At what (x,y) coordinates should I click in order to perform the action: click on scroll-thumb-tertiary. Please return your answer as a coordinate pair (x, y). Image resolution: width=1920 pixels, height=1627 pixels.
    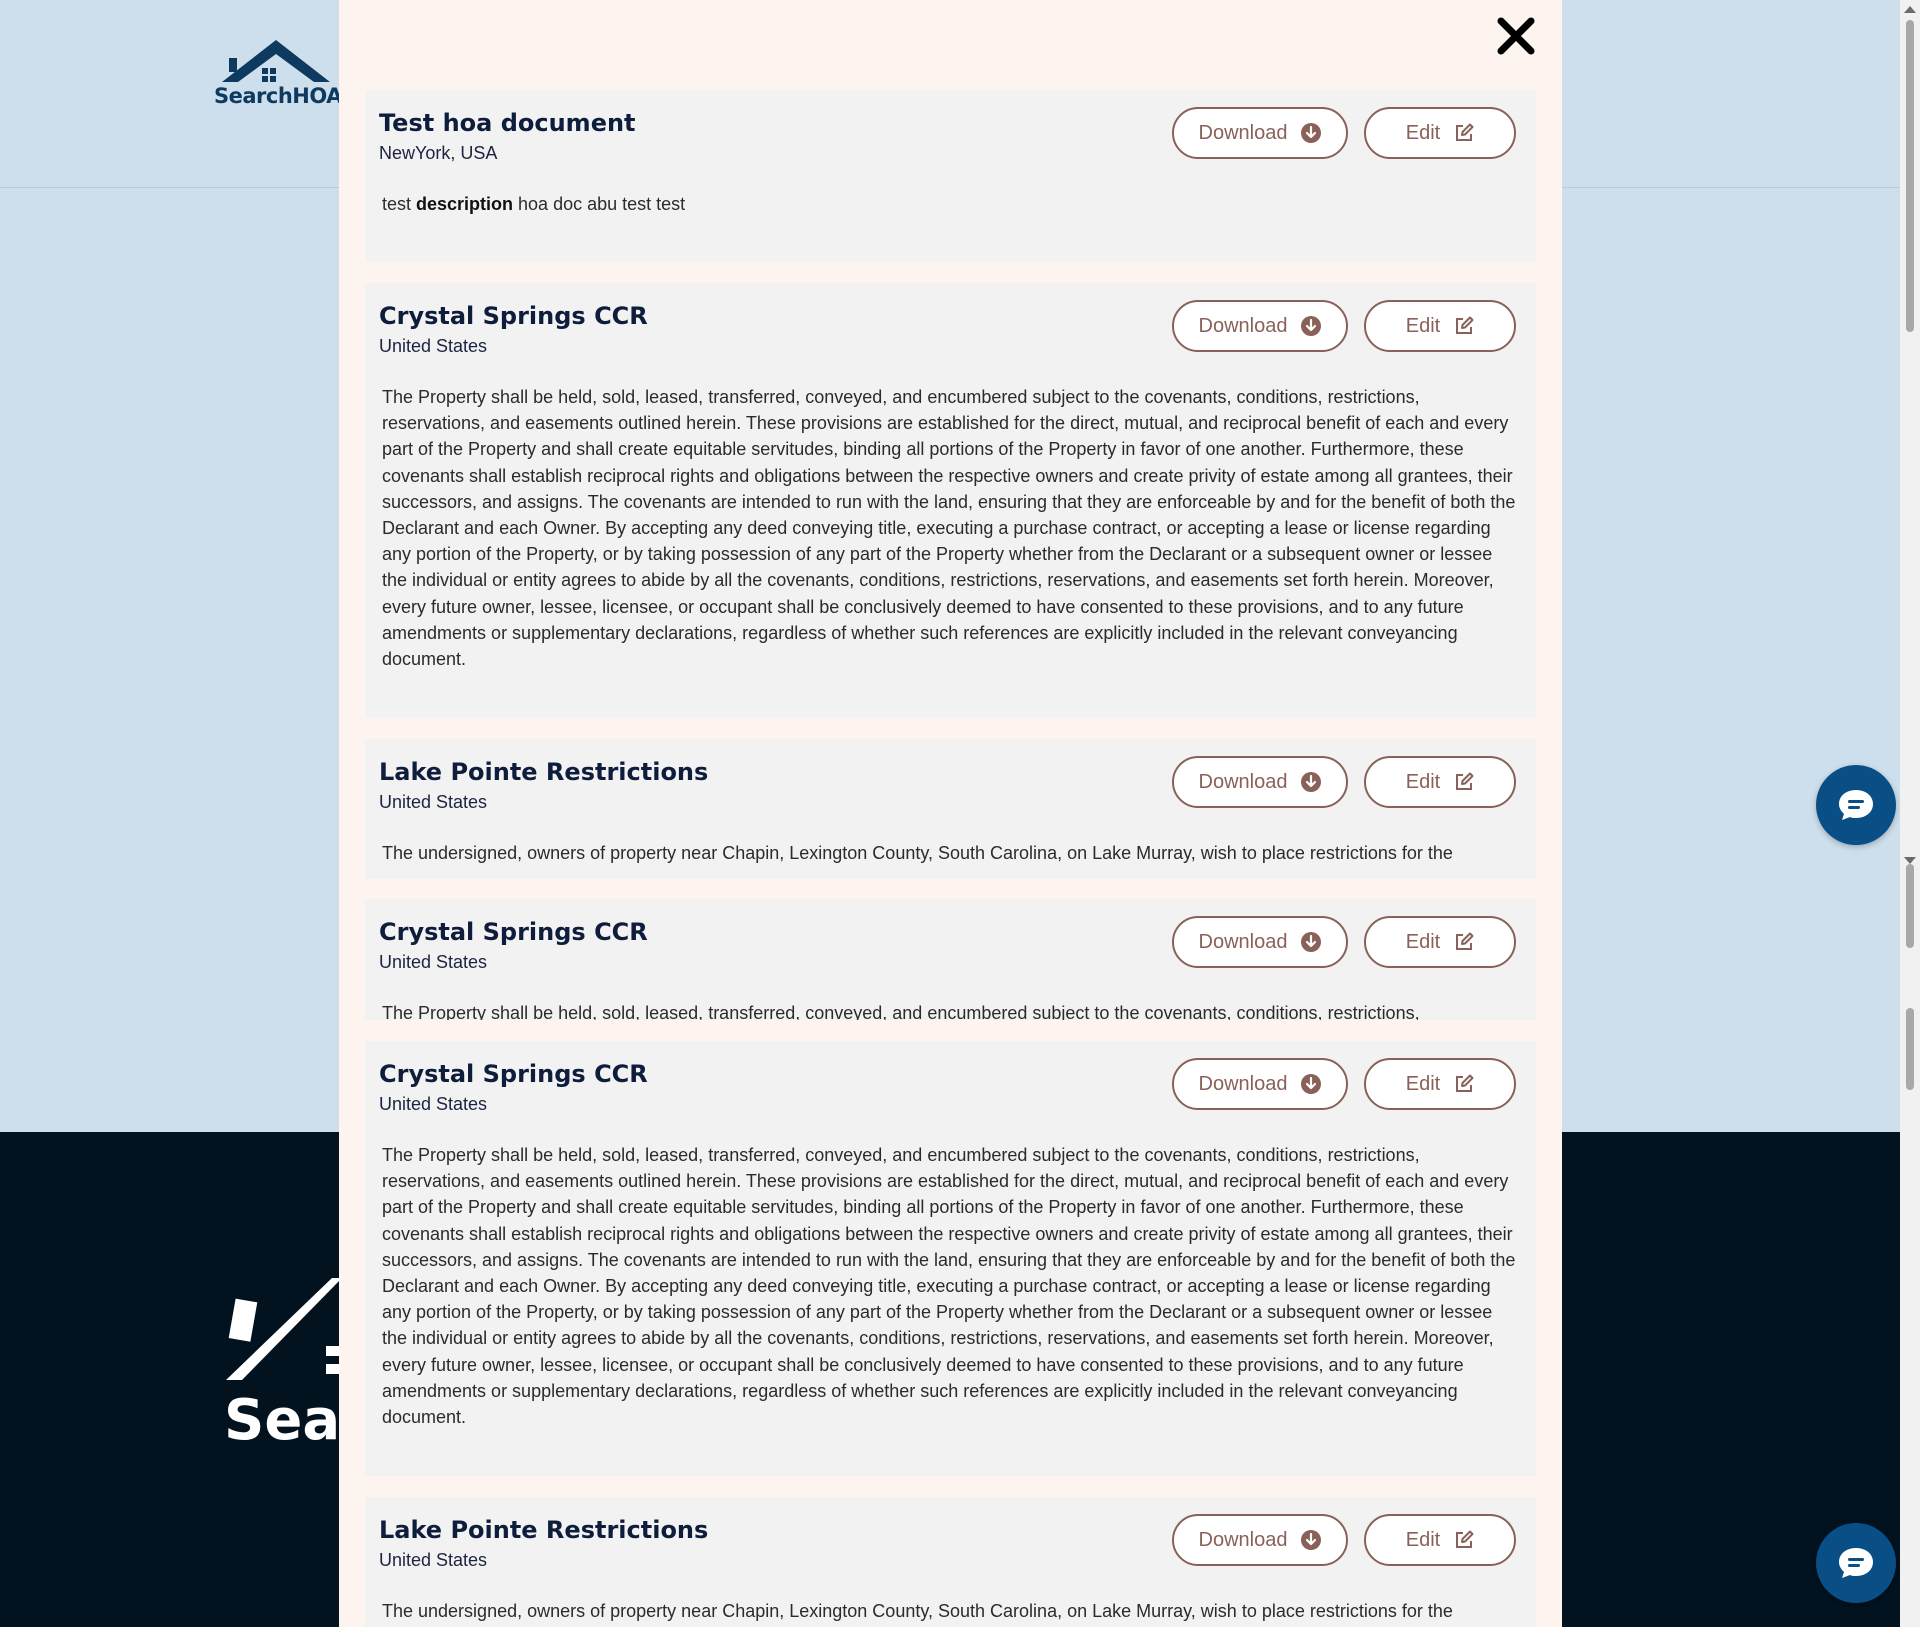
    Looking at the image, I should click on (1910, 1049).